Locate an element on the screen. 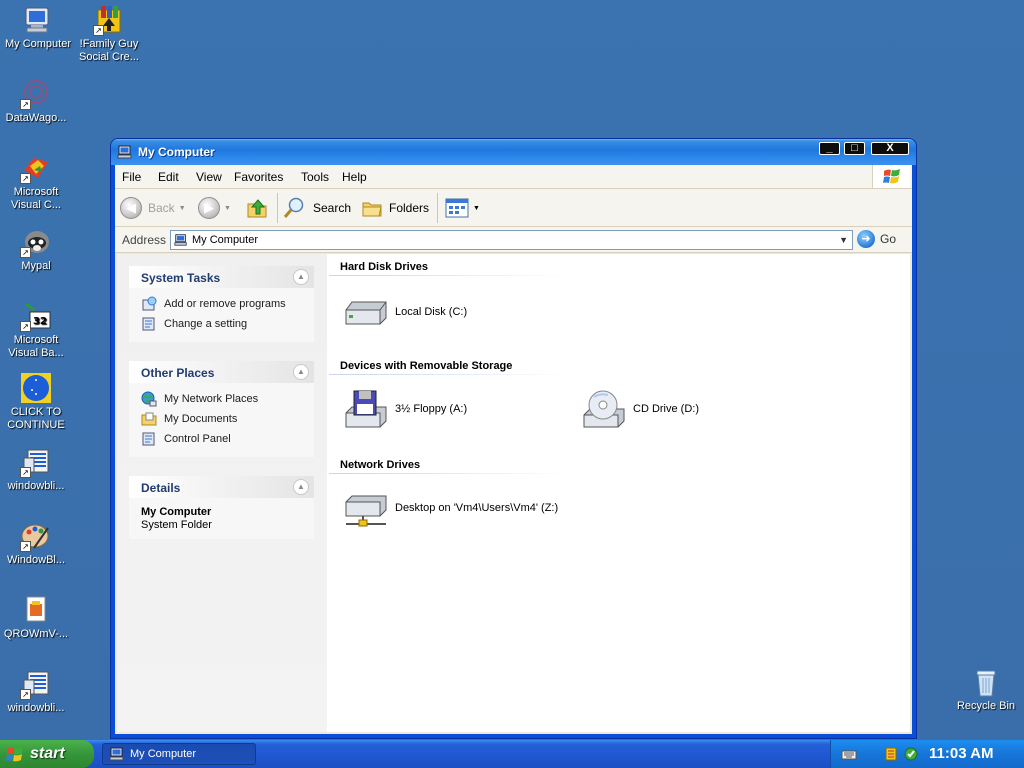 The height and width of the screenshot is (768, 1024). back-button: ◀ Back ▼ is located at coordinates (153, 208).